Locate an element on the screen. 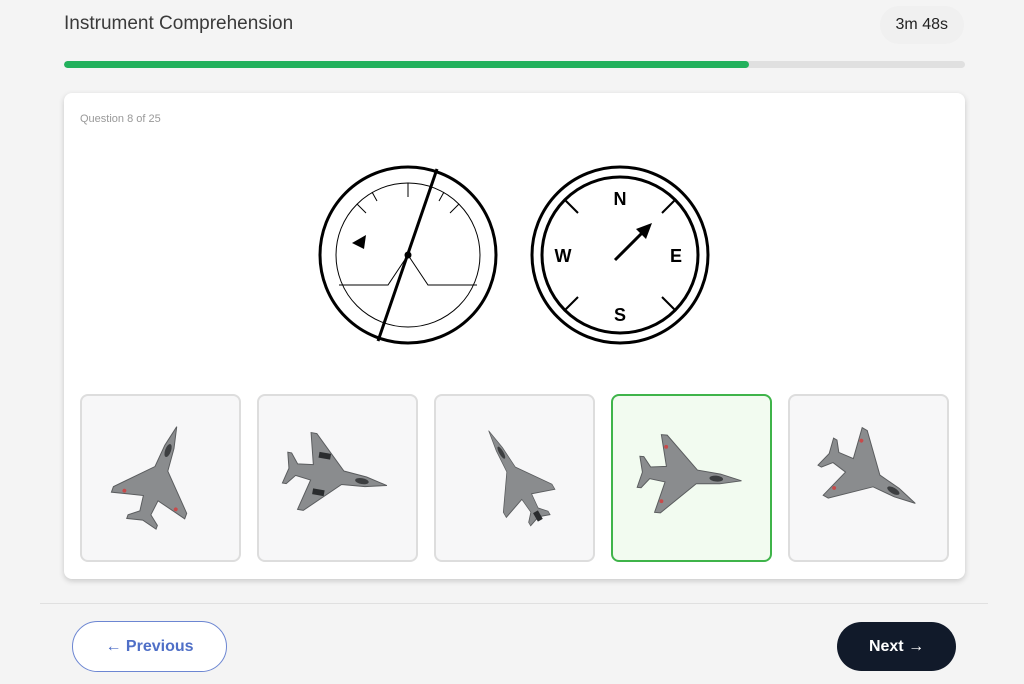 Image resolution: width=1024 pixels, height=684 pixels. next-button: Next → is located at coordinates (896, 646).